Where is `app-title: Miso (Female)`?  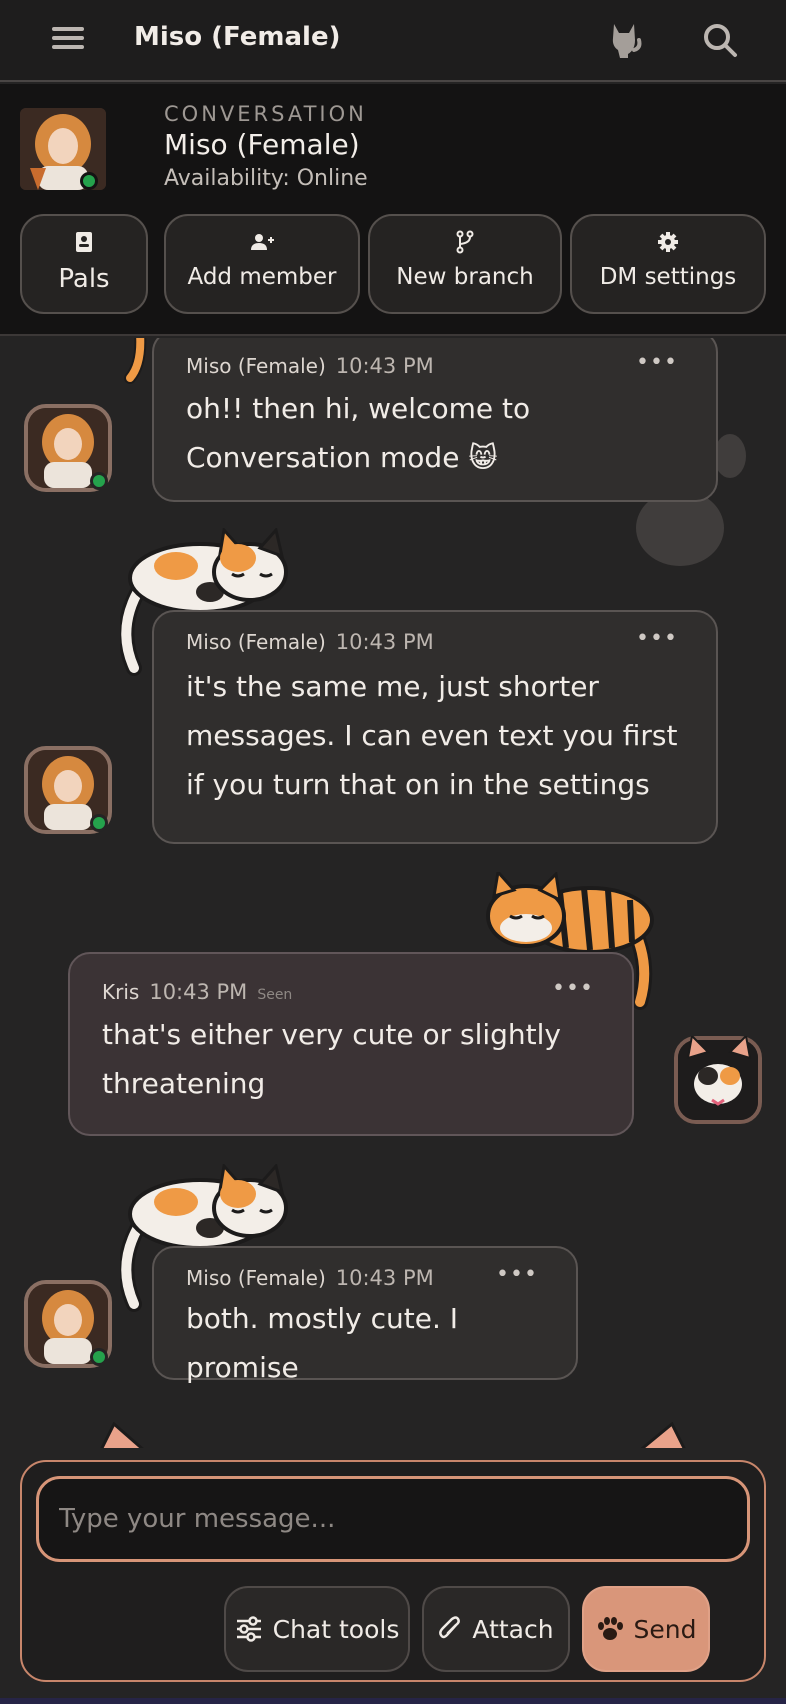 app-title: Miso (Female) is located at coordinates (237, 37).